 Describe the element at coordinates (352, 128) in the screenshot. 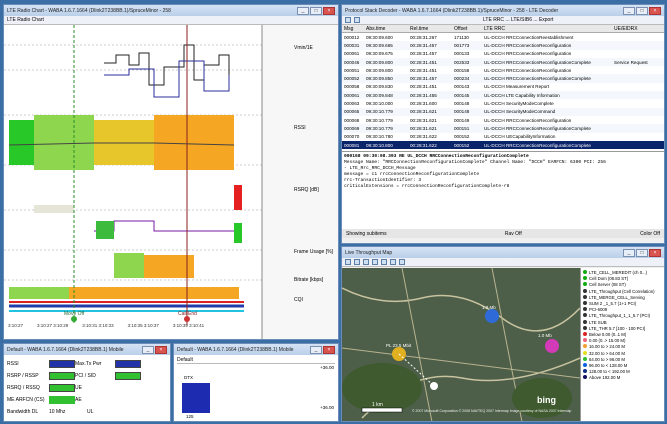

I see `table-cell: 000069` at that location.